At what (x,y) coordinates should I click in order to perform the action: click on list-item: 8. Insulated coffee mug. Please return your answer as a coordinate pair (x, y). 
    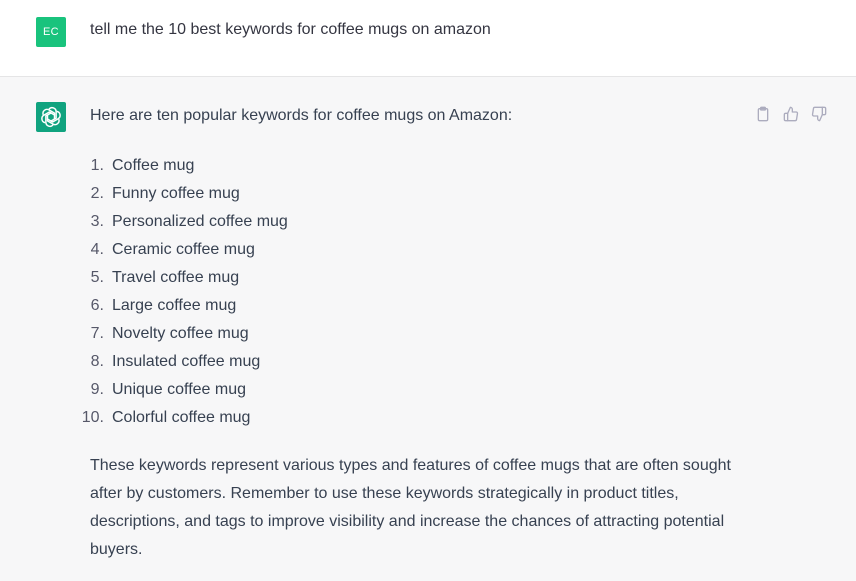
    Looking at the image, I should click on (415, 362).